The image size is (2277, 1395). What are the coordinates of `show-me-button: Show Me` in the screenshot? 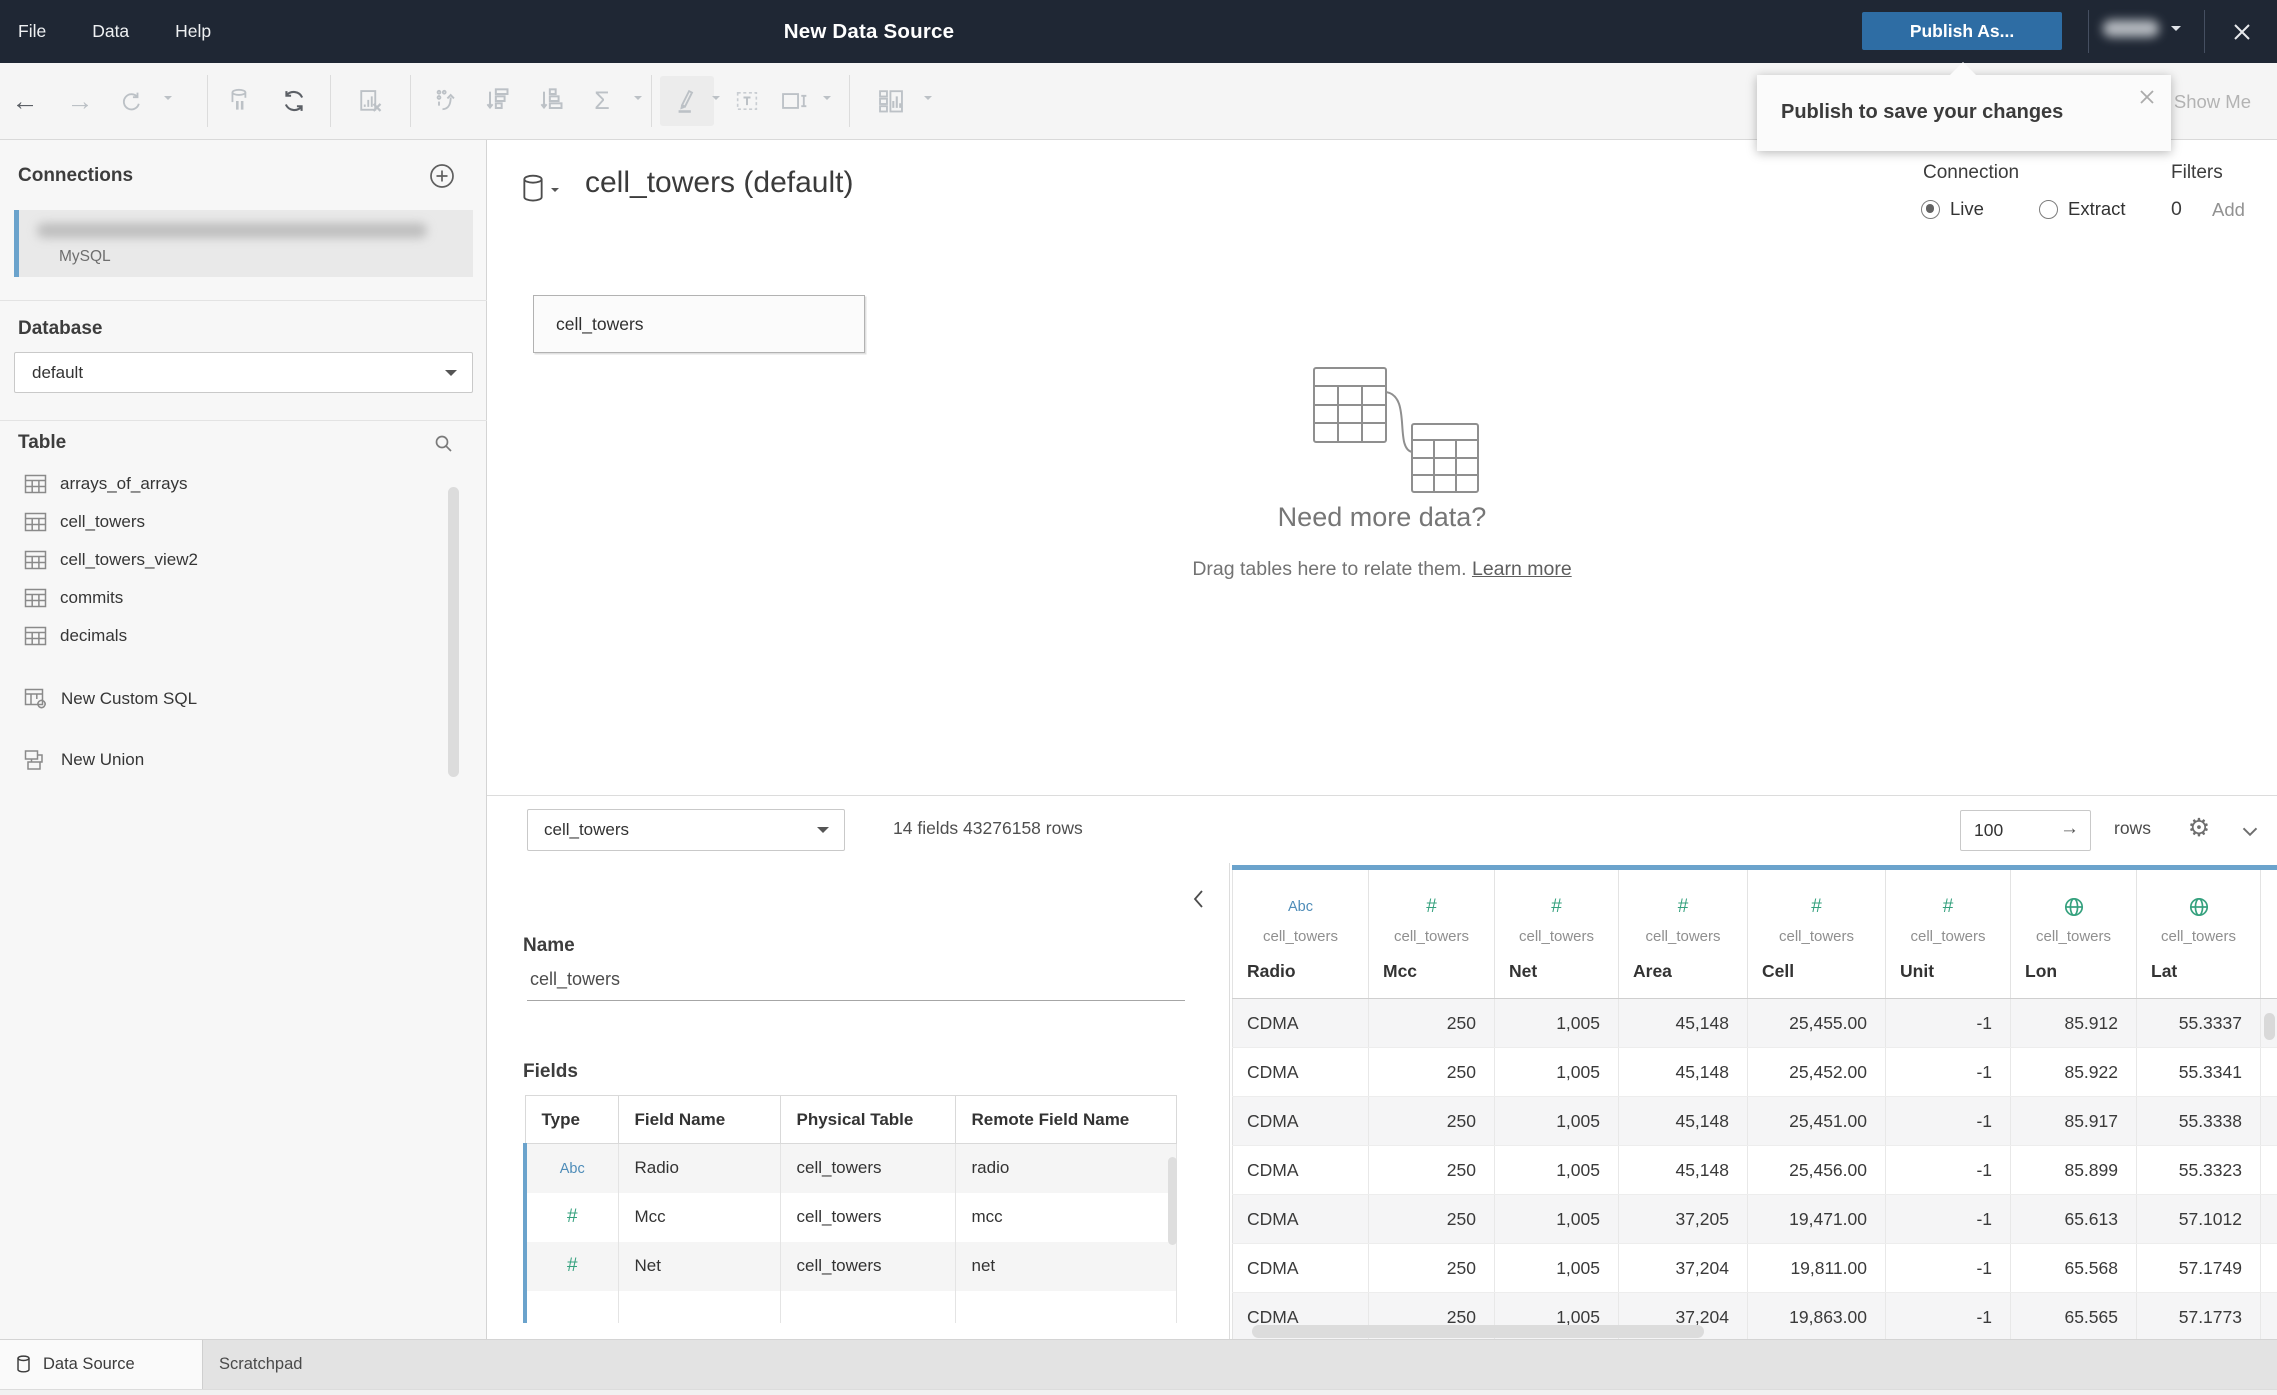 It's located at (2212, 102).